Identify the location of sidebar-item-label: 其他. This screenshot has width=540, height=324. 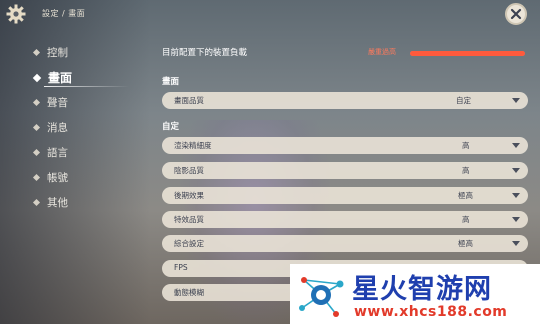
(57, 203).